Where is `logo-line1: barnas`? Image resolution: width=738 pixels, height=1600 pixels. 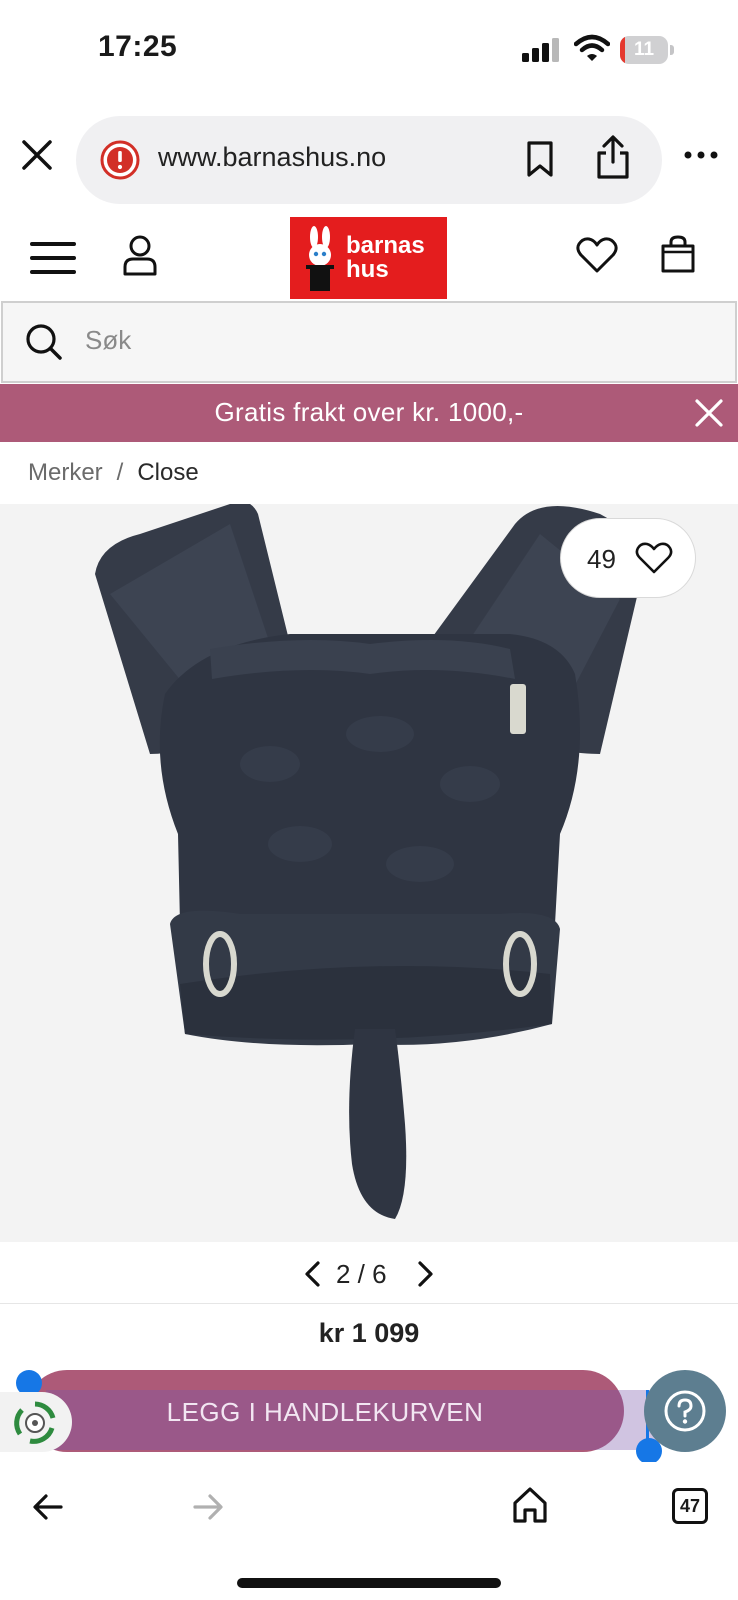 logo-line1: barnas is located at coordinates (385, 245).